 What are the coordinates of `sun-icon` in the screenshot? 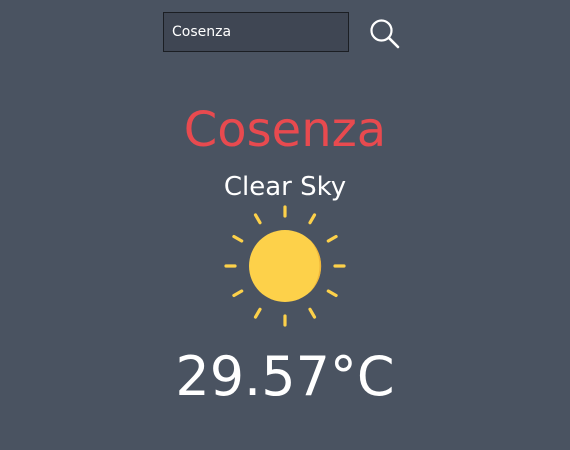 It's located at (285, 266).